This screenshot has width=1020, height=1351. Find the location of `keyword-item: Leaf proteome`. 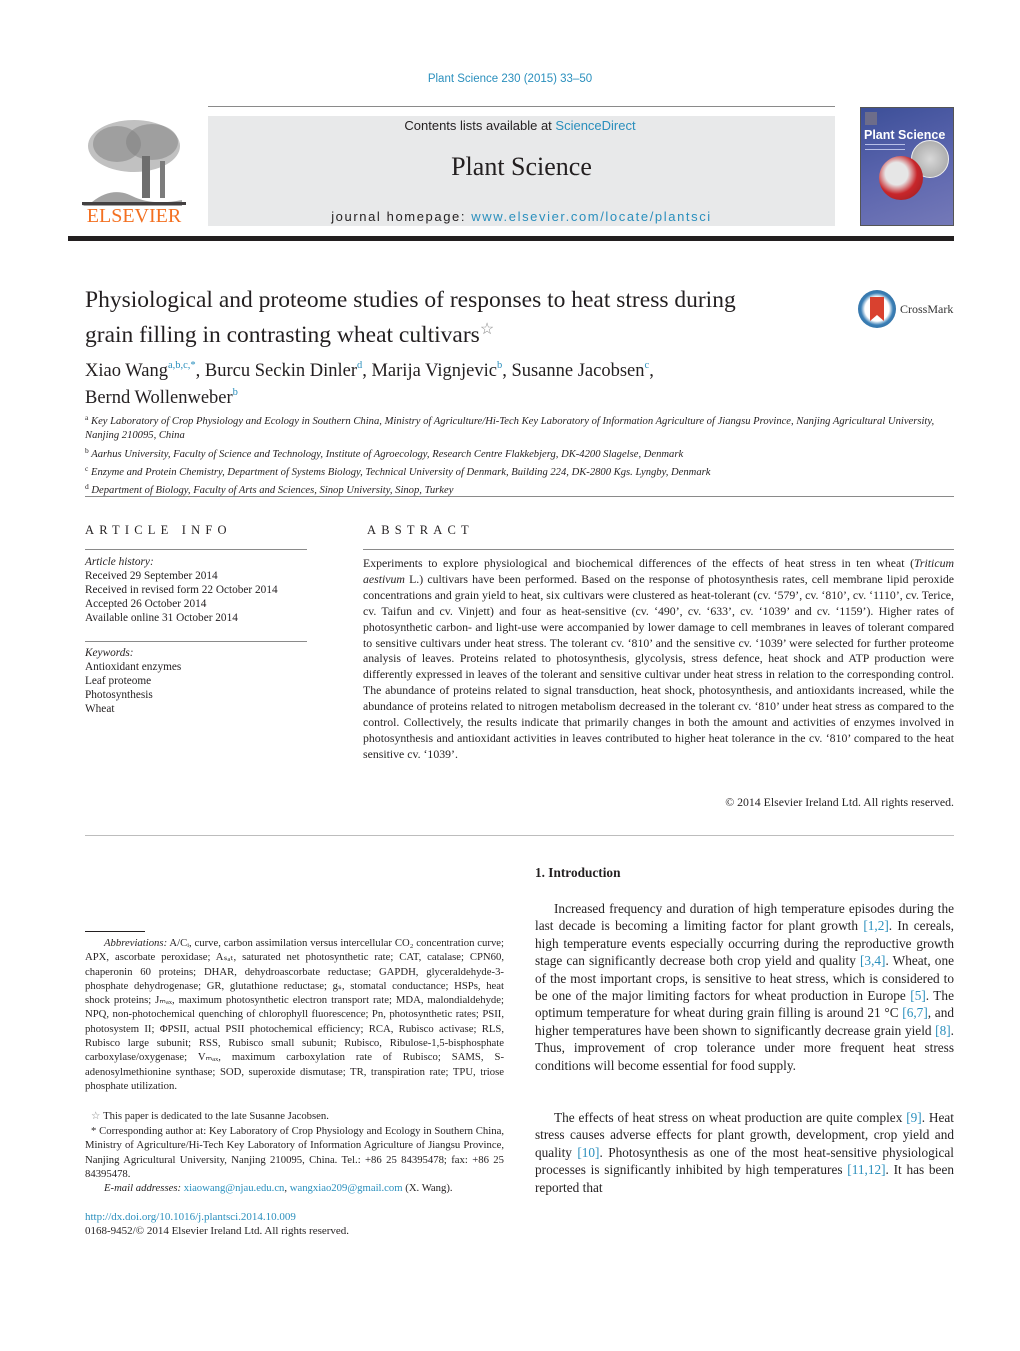

keyword-item: Leaf proteome is located at coordinates (118, 681).